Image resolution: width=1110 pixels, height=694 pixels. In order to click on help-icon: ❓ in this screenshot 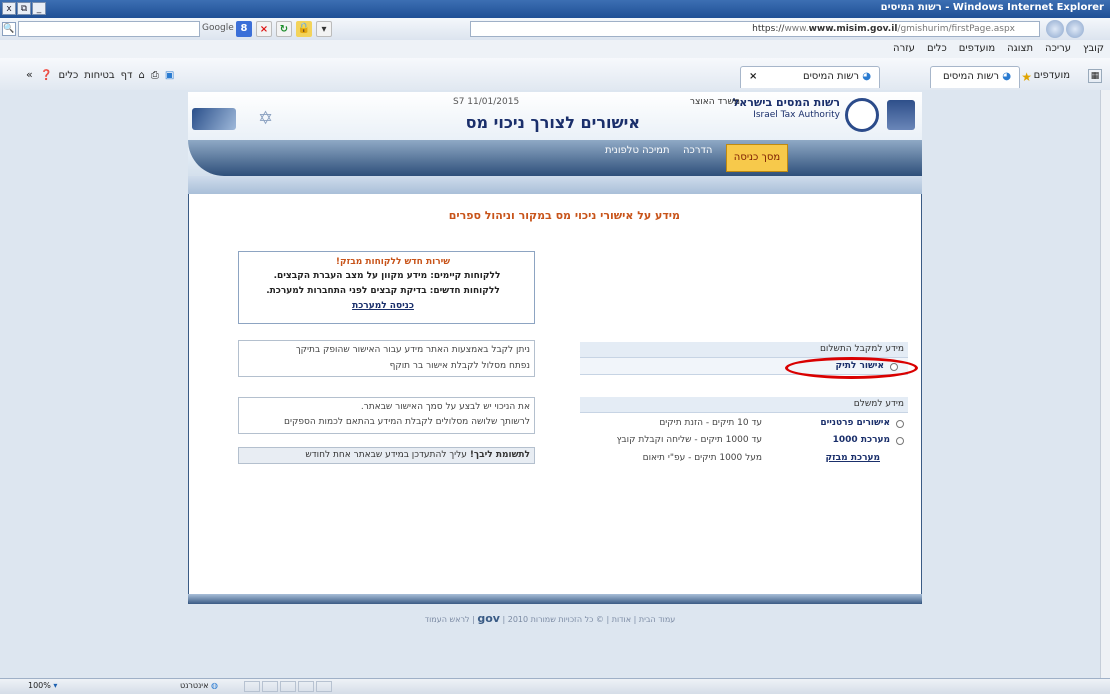, I will do `click(46, 75)`.